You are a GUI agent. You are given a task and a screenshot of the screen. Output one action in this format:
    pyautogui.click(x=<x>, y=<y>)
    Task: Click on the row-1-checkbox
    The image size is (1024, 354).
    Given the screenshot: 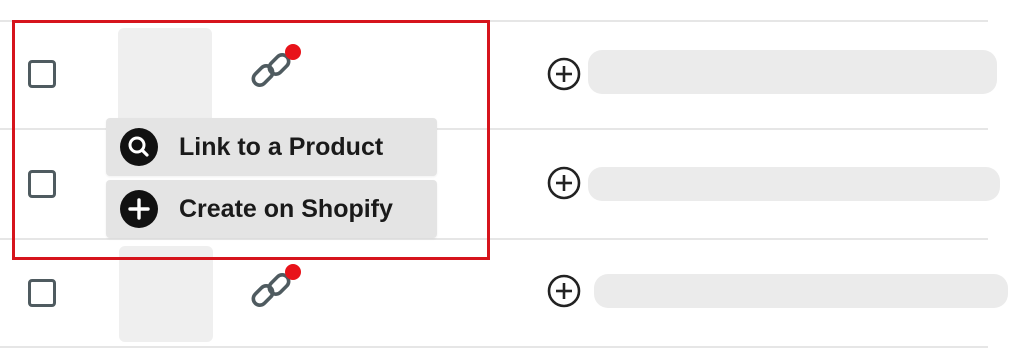 What is the action you would take?
    pyautogui.click(x=42, y=74)
    